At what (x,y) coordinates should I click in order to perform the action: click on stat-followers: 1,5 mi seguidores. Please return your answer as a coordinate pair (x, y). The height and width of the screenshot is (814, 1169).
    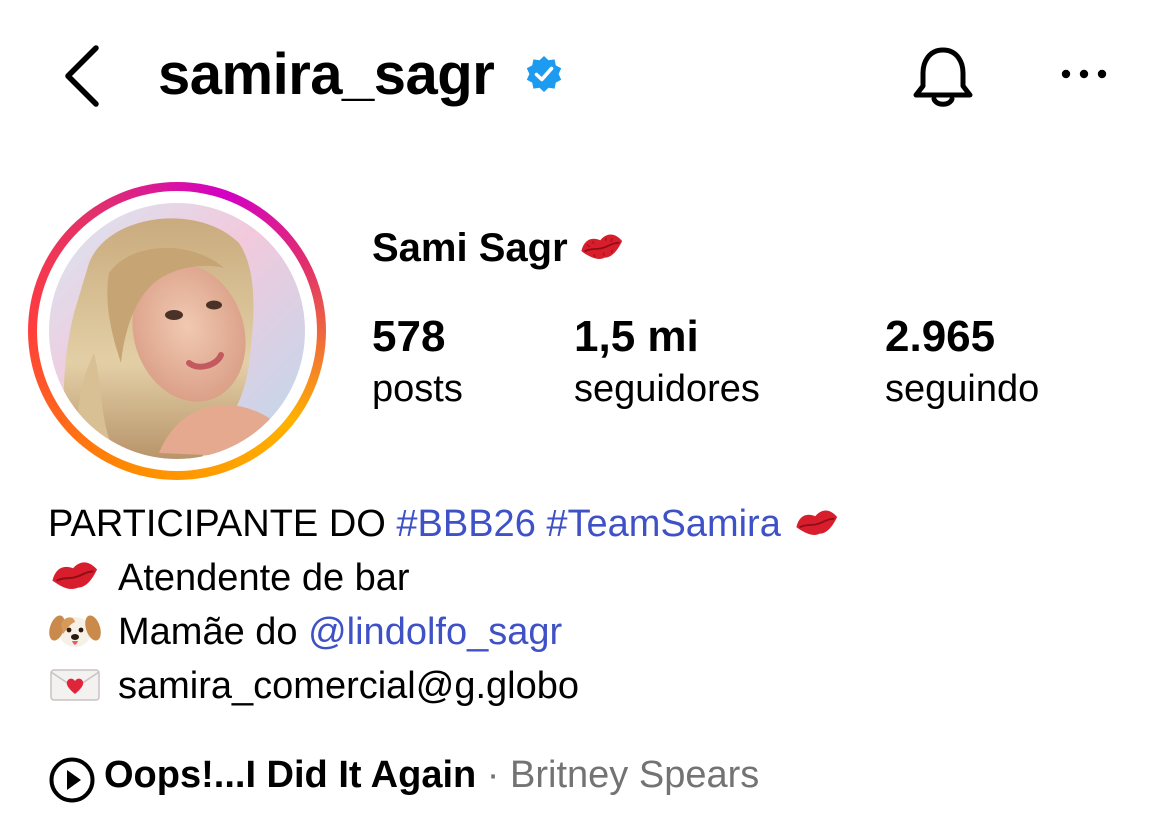
    Looking at the image, I should click on (667, 362).